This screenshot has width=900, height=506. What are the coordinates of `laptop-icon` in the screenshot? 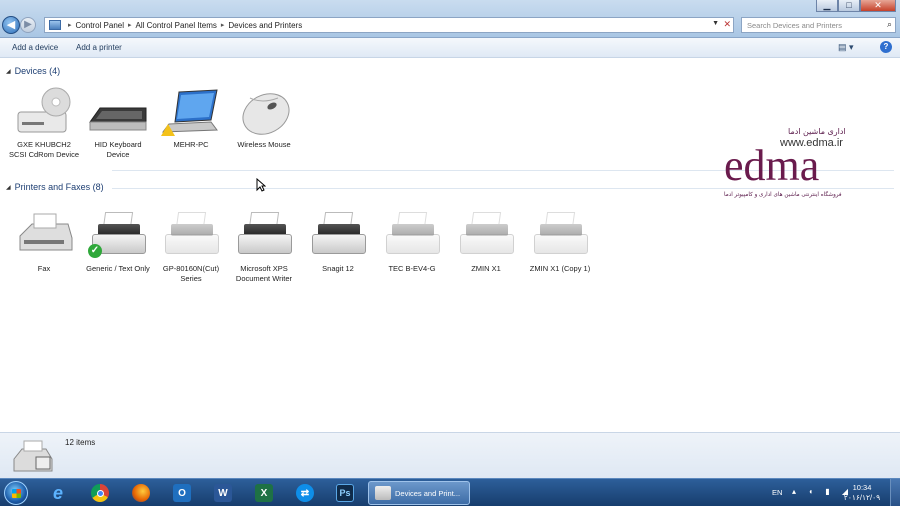 It's located at (191, 112).